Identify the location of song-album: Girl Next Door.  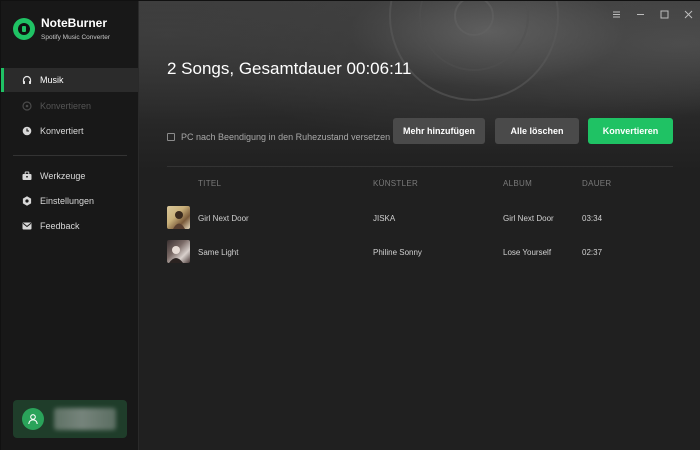
(528, 218).